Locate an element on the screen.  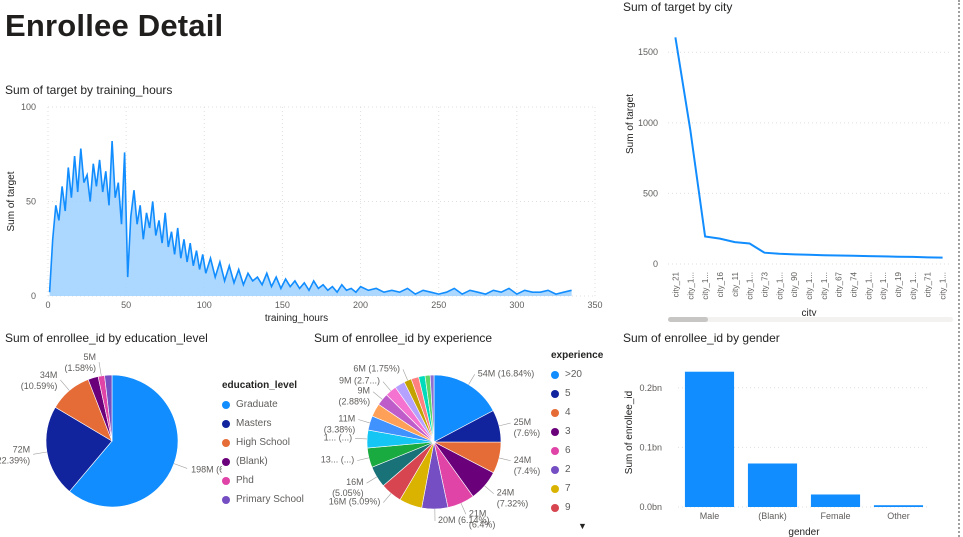
legend-item: Masters is located at coordinates (263, 423).